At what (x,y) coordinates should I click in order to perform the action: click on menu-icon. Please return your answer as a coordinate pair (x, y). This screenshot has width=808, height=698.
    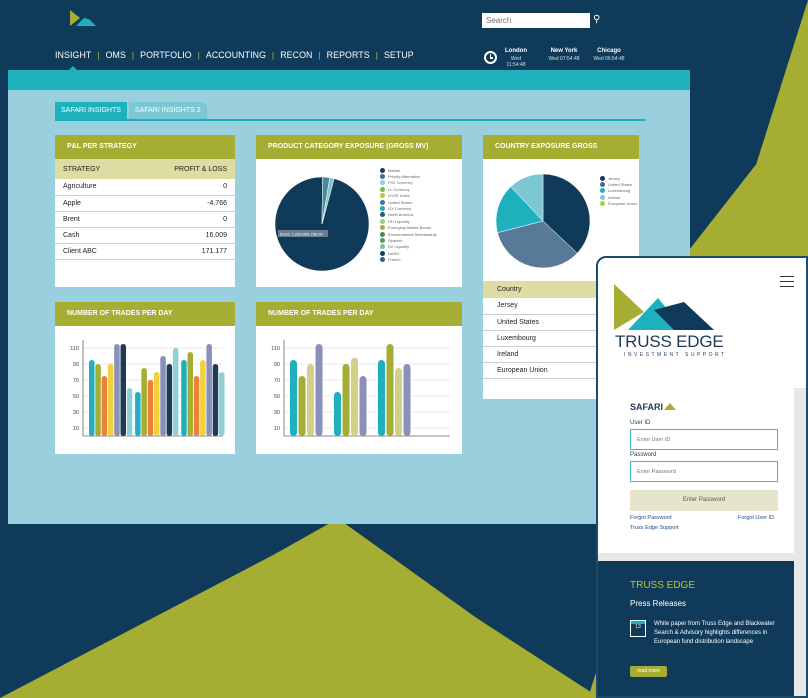
    Looking at the image, I should click on (787, 283).